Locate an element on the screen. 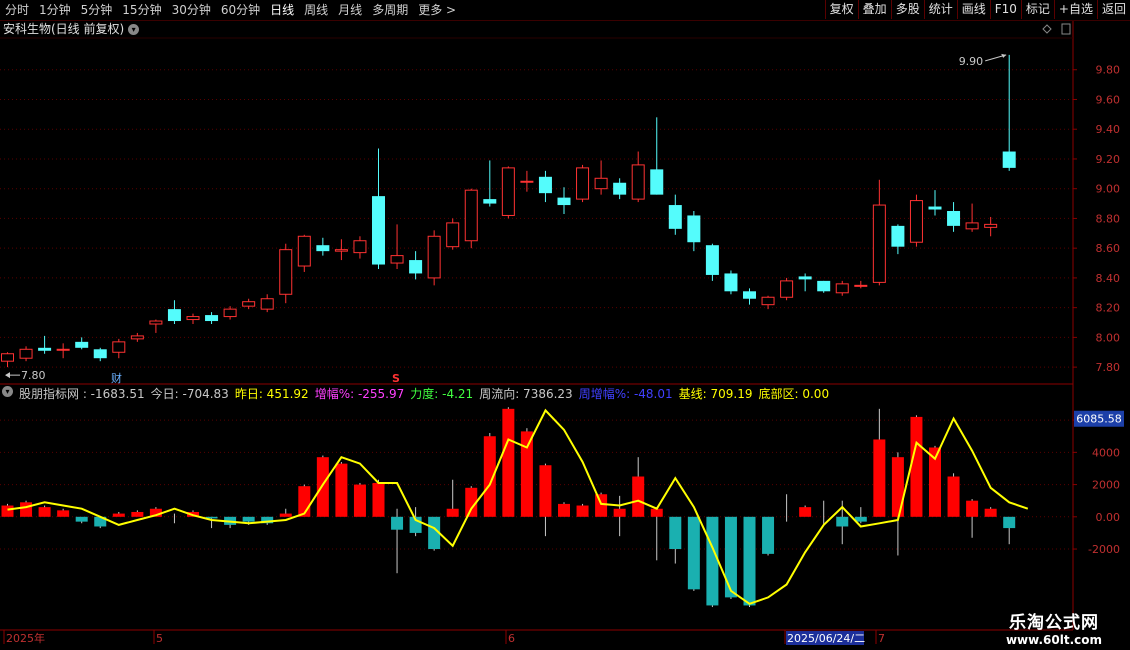  current-value-tag: 6085.58 is located at coordinates (1099, 419).